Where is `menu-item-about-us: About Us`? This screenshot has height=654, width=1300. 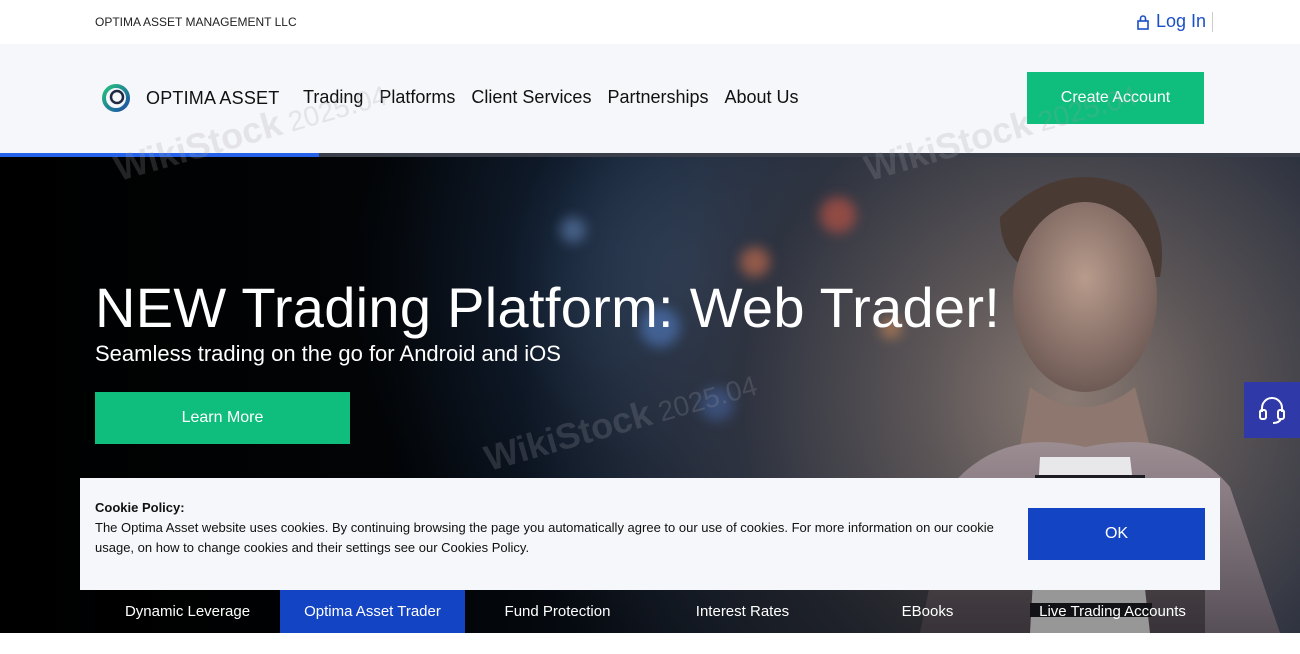 menu-item-about-us: About Us is located at coordinates (762, 97).